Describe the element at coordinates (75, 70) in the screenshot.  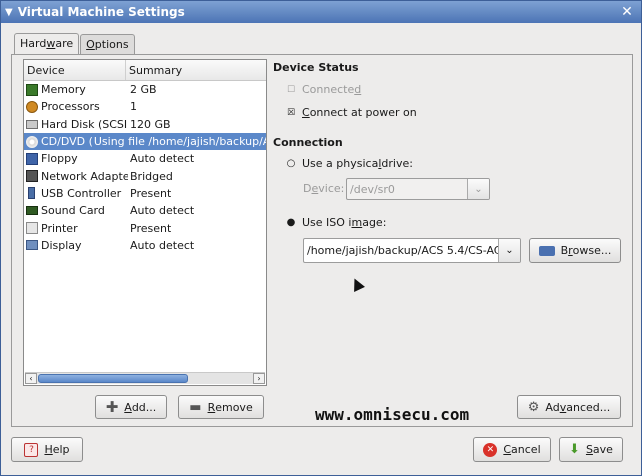
I see `column-device: Device` at that location.